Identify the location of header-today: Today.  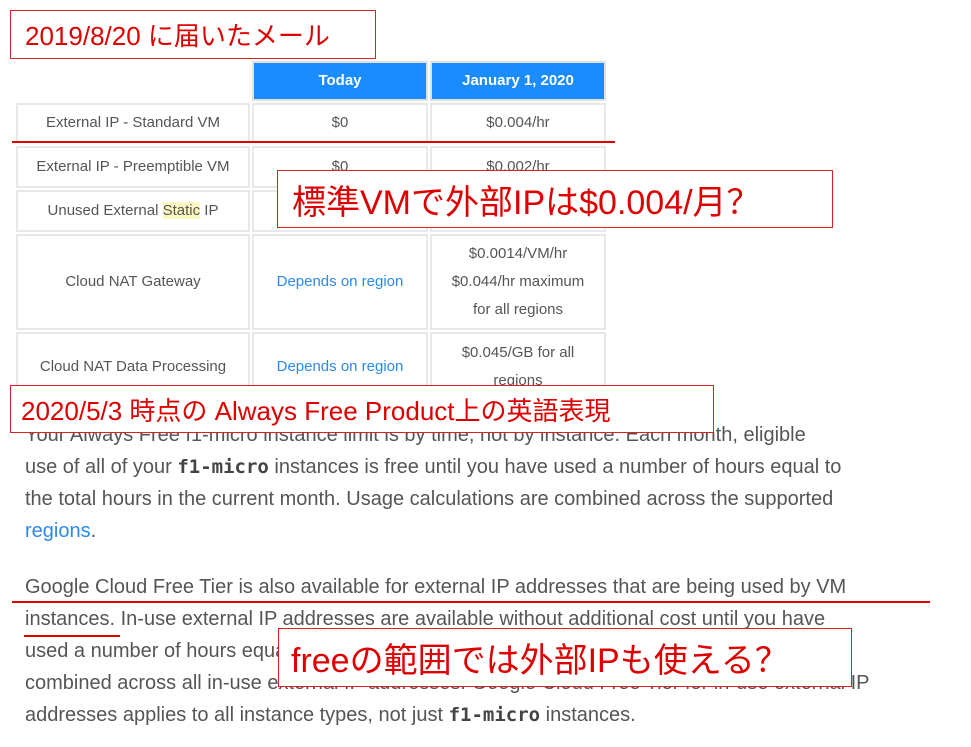
(340, 81).